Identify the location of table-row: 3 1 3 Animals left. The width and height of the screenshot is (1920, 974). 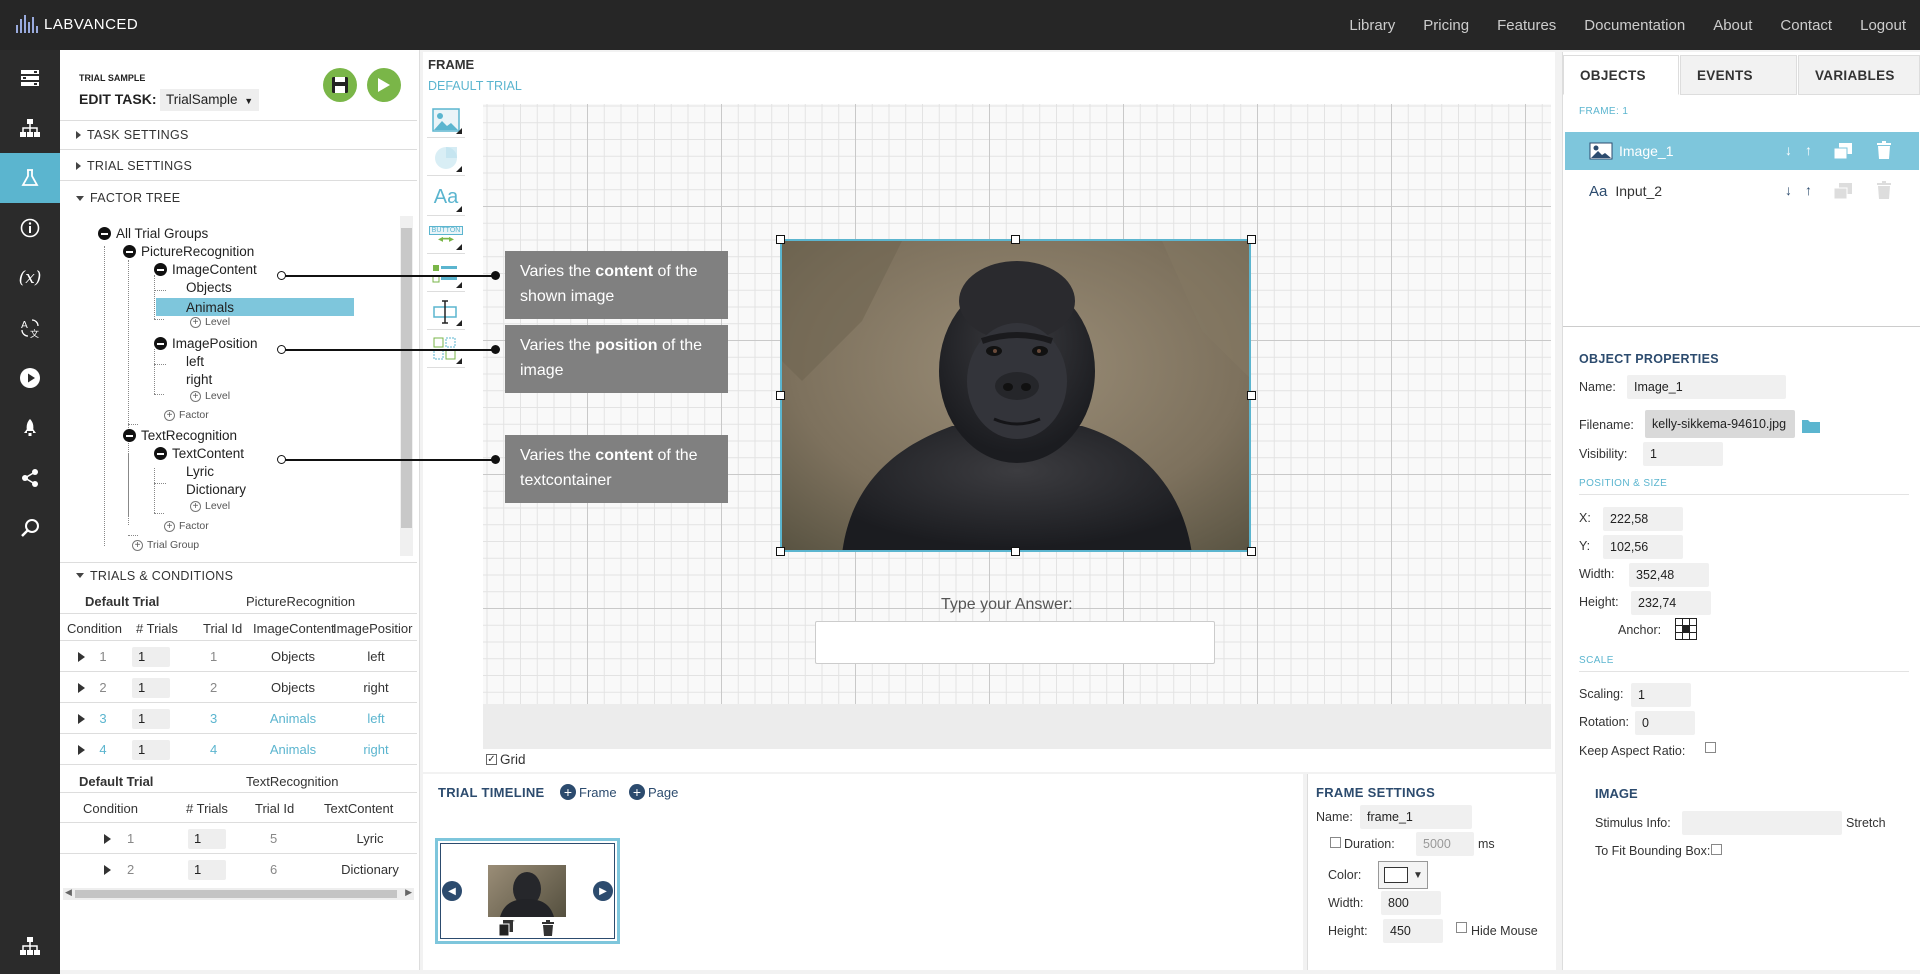
(238, 718).